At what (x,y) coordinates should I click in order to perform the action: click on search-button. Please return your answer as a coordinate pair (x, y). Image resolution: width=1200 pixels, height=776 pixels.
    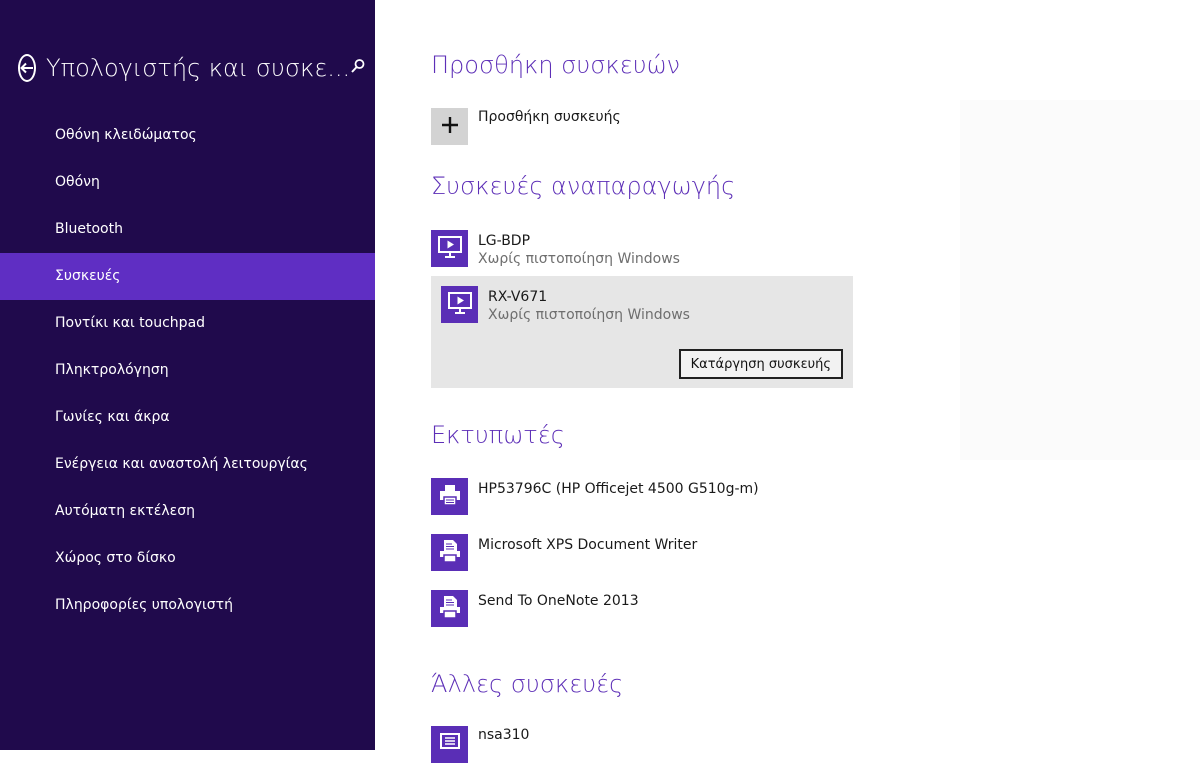
    Looking at the image, I should click on (358, 68).